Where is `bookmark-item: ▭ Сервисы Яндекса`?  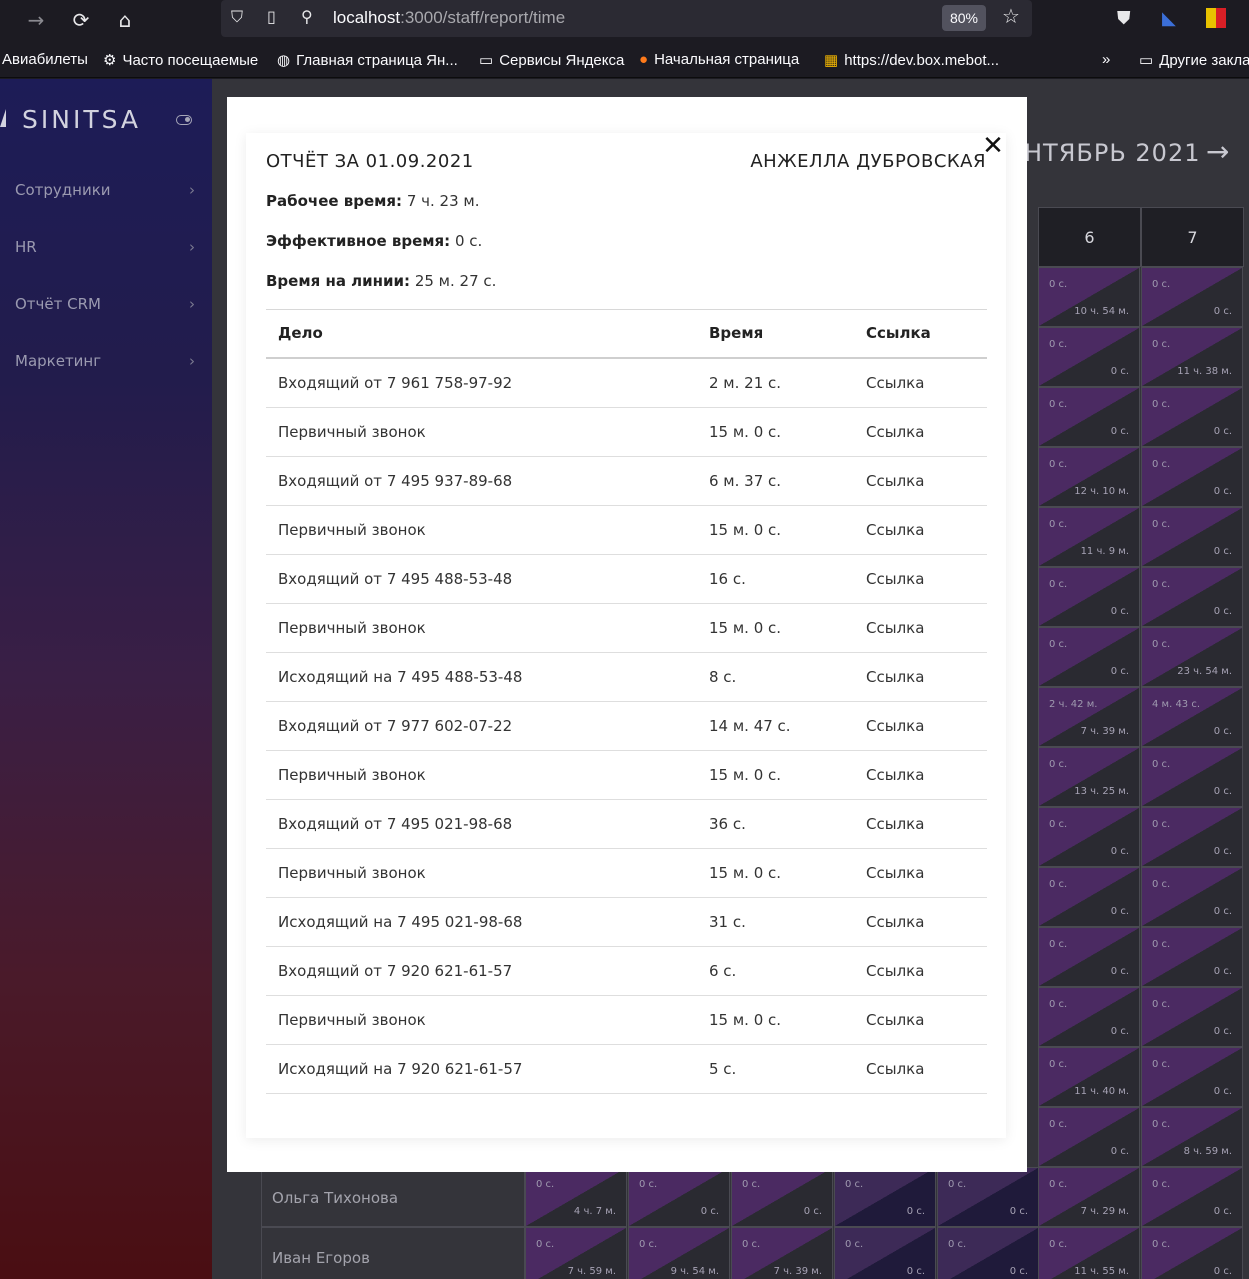 bookmark-item: ▭ Сервисы Яндекса is located at coordinates (551, 60).